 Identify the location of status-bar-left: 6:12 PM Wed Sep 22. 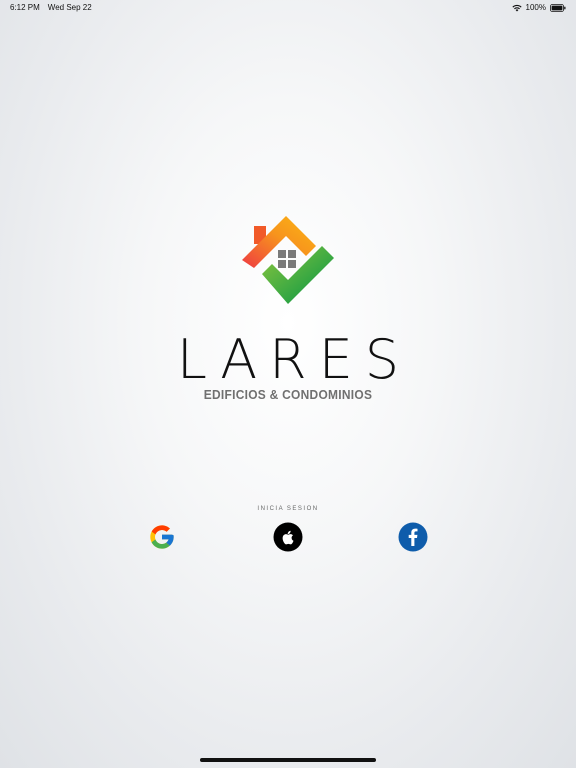
(51, 7).